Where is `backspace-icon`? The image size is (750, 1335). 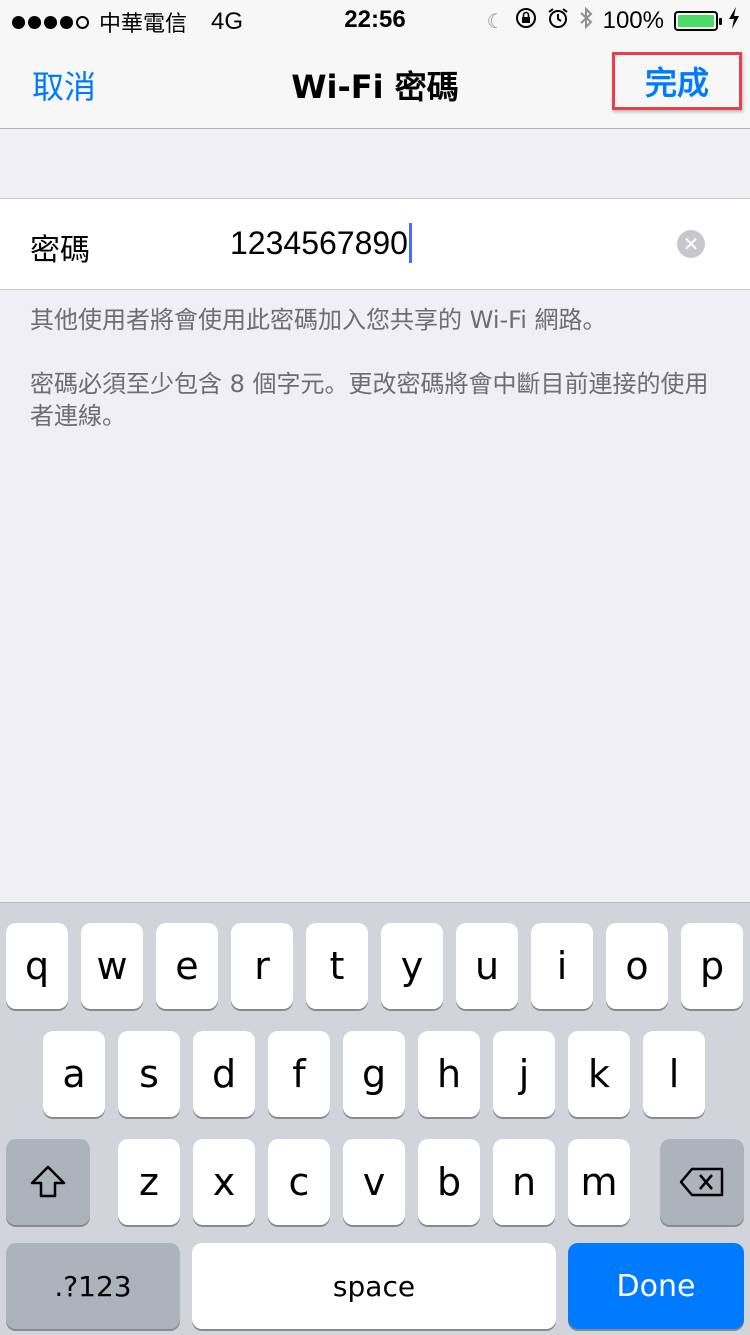
backspace-icon is located at coordinates (701, 1182).